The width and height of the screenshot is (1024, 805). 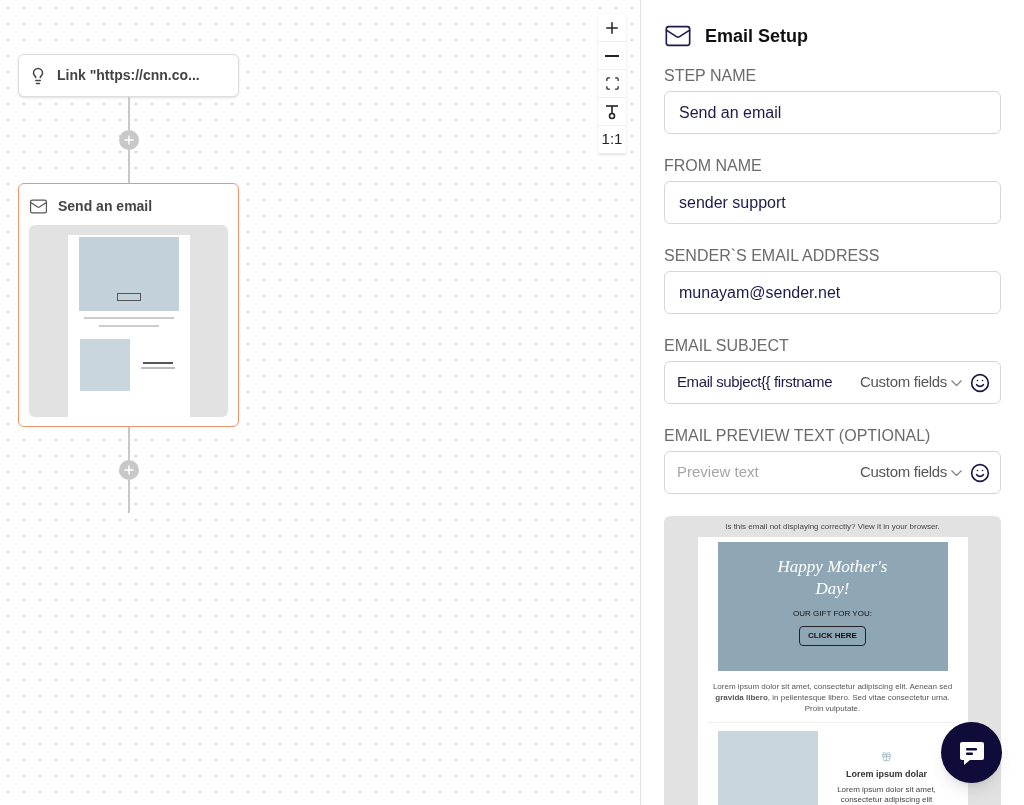 What do you see at coordinates (772, 256) in the screenshot?
I see `field-label: SENDER`S EMAIL ADDRESS` at bounding box center [772, 256].